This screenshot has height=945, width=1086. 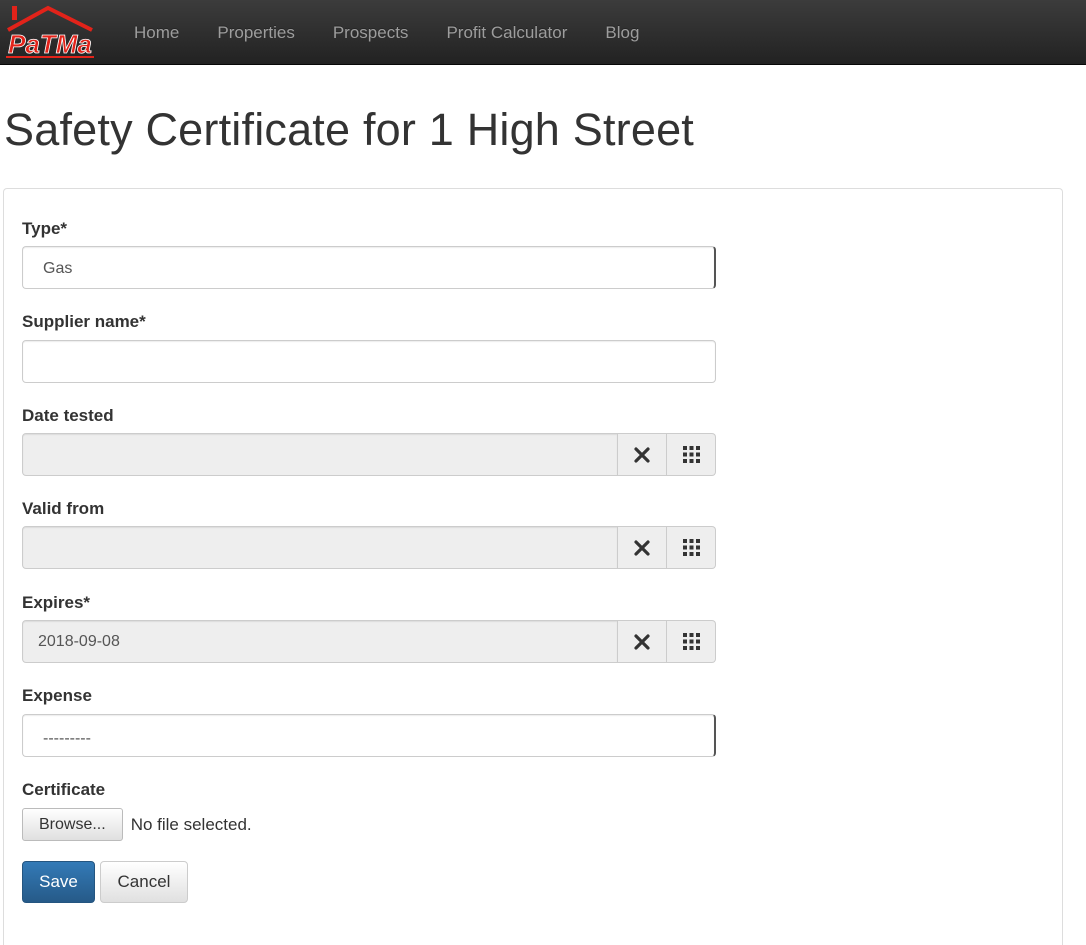 I want to click on nav-profit-calculator: Profit Calculator, so click(x=506, y=32).